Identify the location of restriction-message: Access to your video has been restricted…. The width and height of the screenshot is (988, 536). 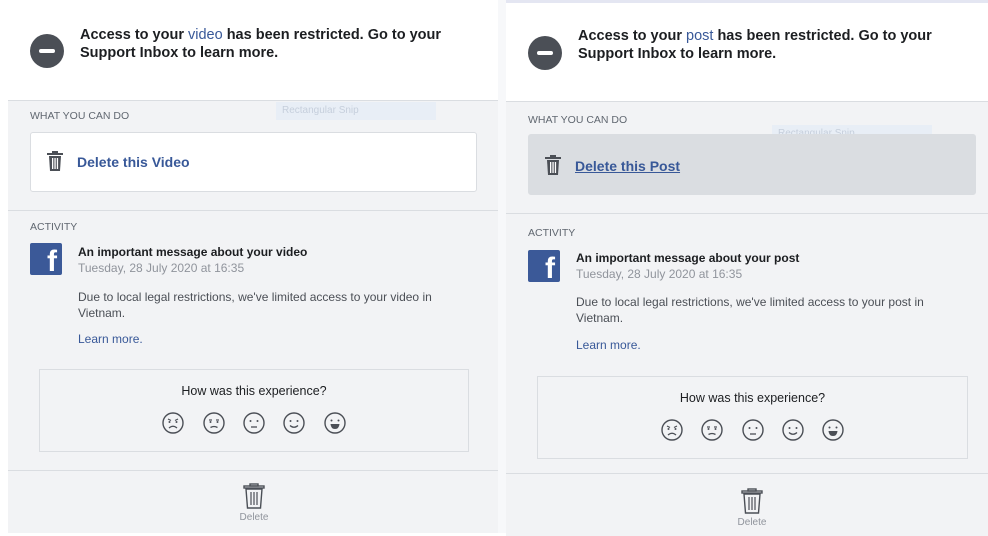
(270, 44).